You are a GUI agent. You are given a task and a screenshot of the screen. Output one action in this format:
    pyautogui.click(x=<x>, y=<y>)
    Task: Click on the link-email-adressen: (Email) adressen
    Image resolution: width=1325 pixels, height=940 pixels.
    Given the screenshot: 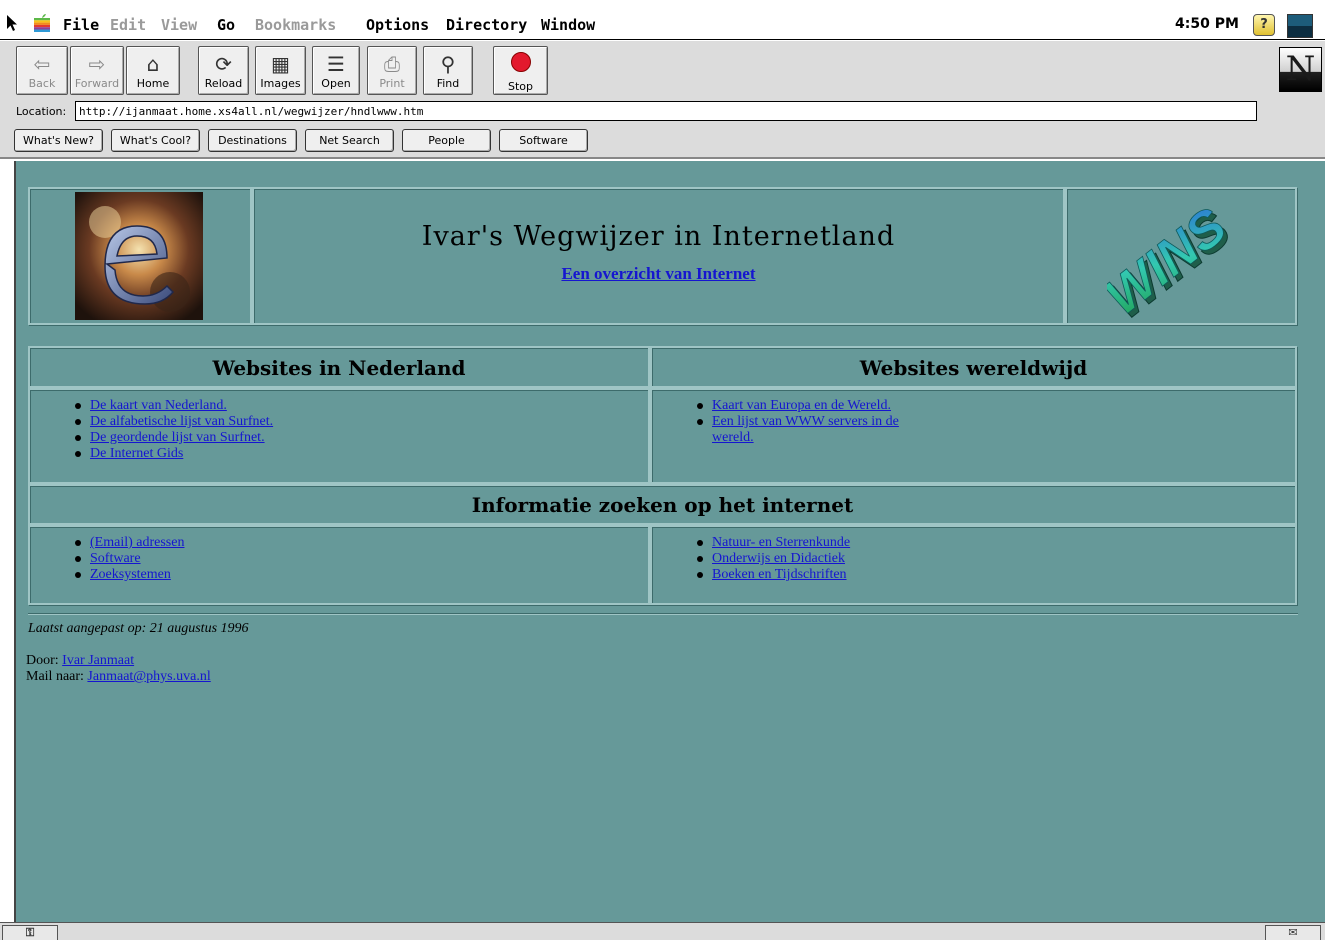 What is the action you would take?
    pyautogui.click(x=137, y=542)
    